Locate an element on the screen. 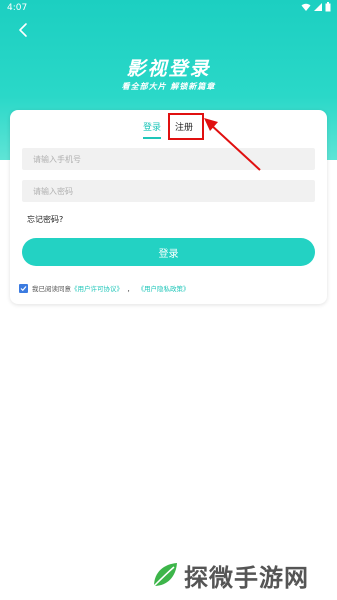  signal-icon is located at coordinates (318, 6).